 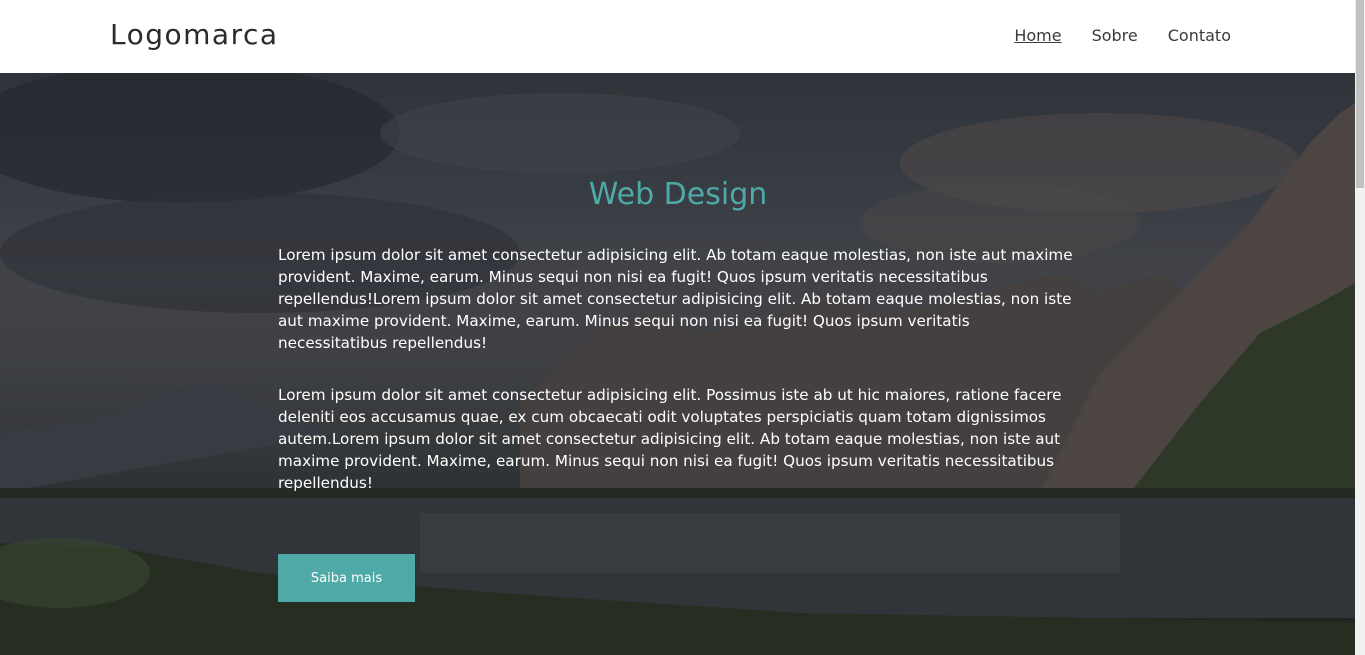 I want to click on nav-link-contato: Contato, so click(x=1199, y=35).